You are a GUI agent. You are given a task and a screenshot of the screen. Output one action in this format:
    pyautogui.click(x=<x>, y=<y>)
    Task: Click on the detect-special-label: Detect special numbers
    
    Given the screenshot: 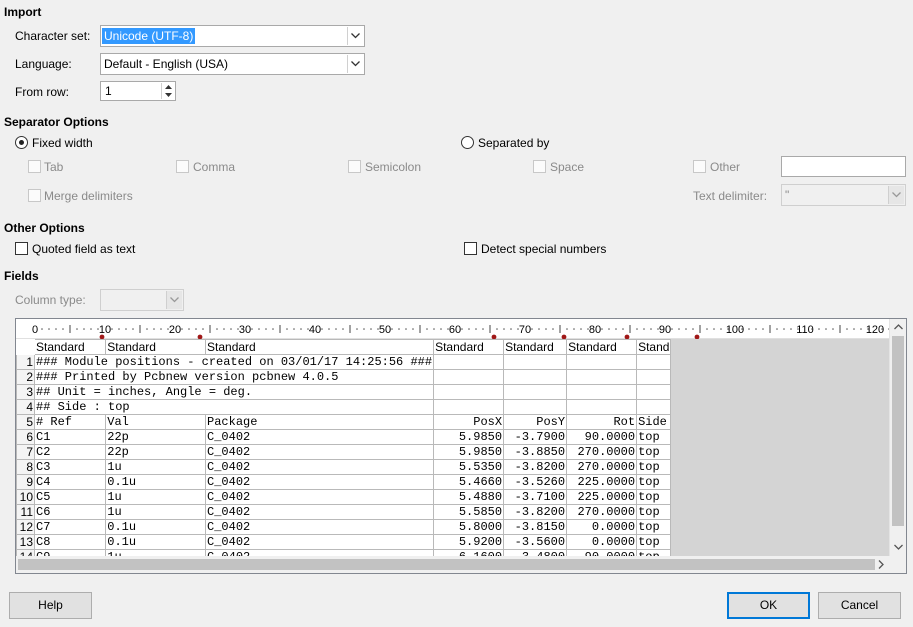 What is the action you would take?
    pyautogui.click(x=544, y=249)
    